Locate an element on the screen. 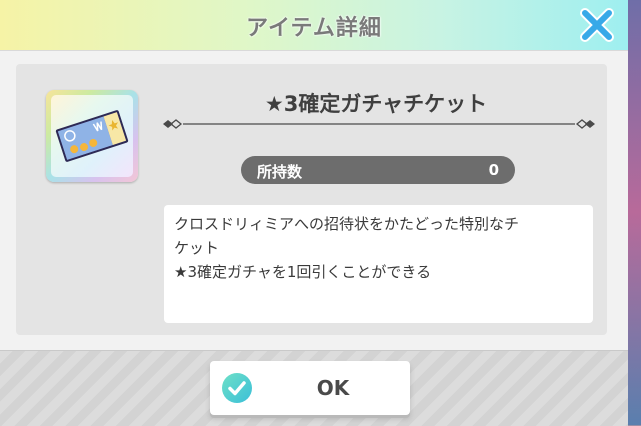  description-line: クロスドリィミアへの招待状をかたどった特別なチ is located at coordinates (347, 224).